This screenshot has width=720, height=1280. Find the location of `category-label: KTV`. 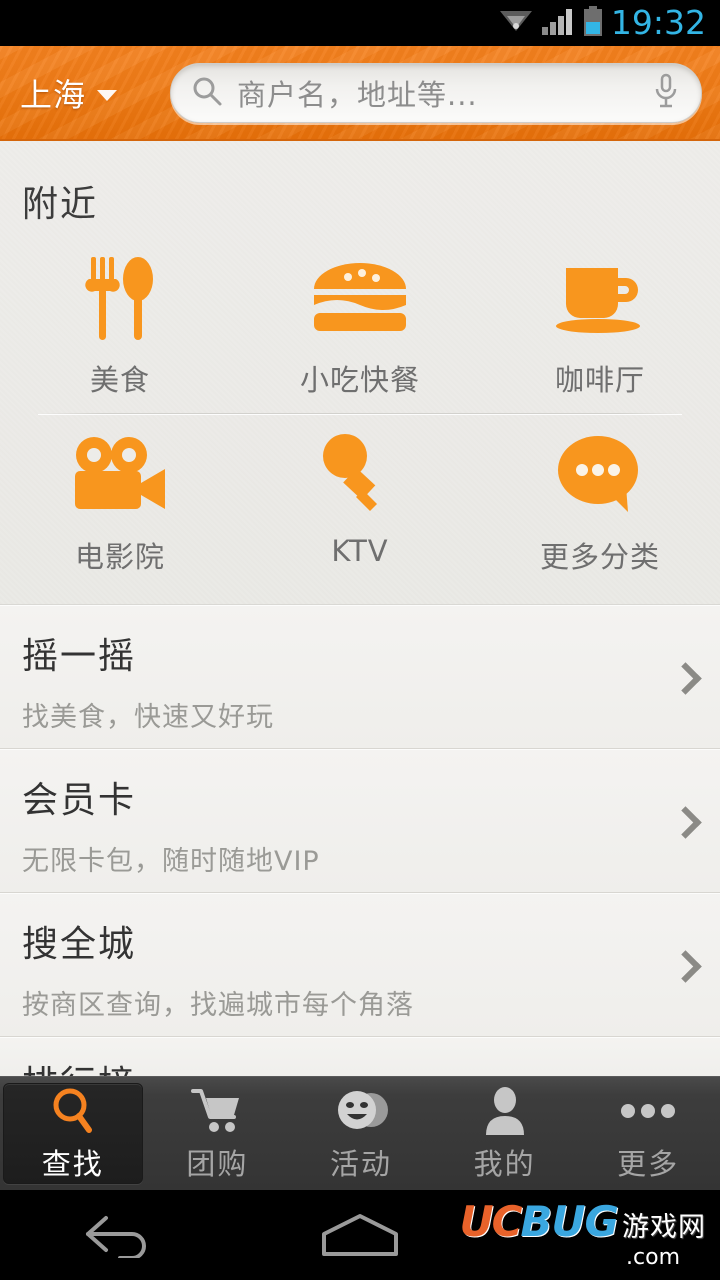

category-label: KTV is located at coordinates (360, 551).